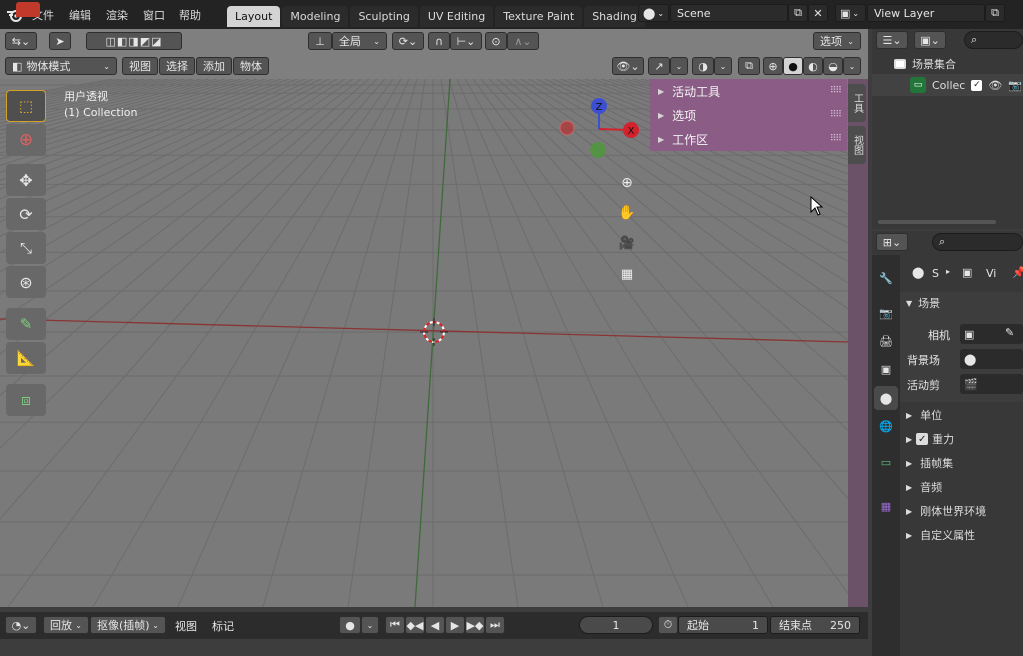  What do you see at coordinates (214, 66) in the screenshot?
I see `menu-add: 添加` at bounding box center [214, 66].